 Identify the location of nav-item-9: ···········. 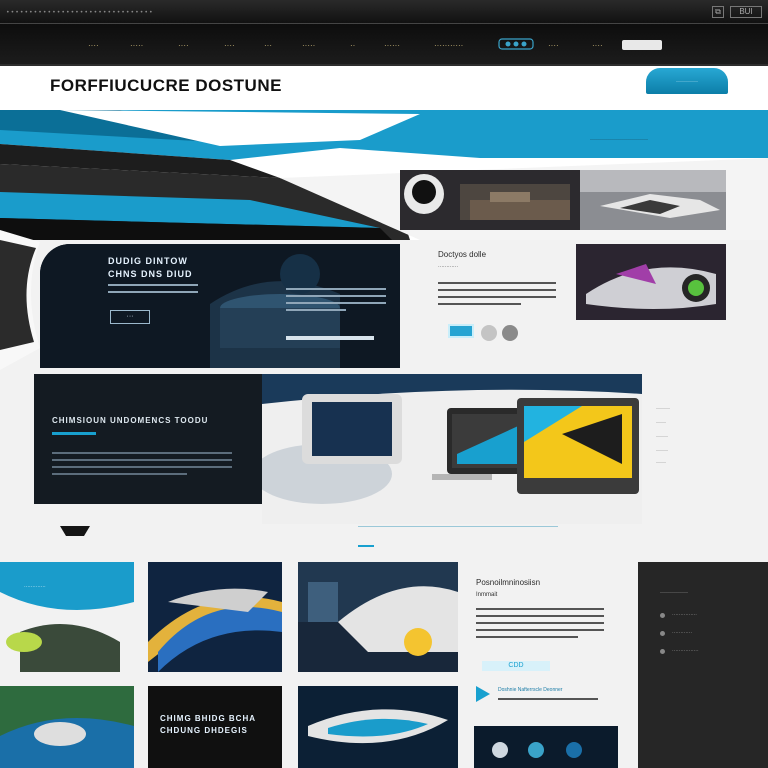
(448, 45).